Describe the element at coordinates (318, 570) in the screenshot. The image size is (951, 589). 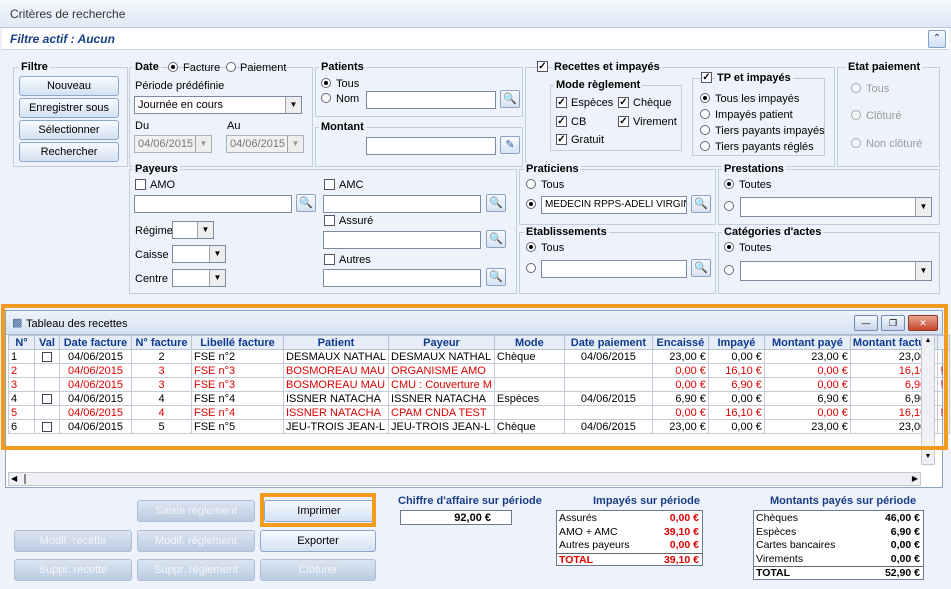
I see `cloturer-button: Clôturer` at that location.